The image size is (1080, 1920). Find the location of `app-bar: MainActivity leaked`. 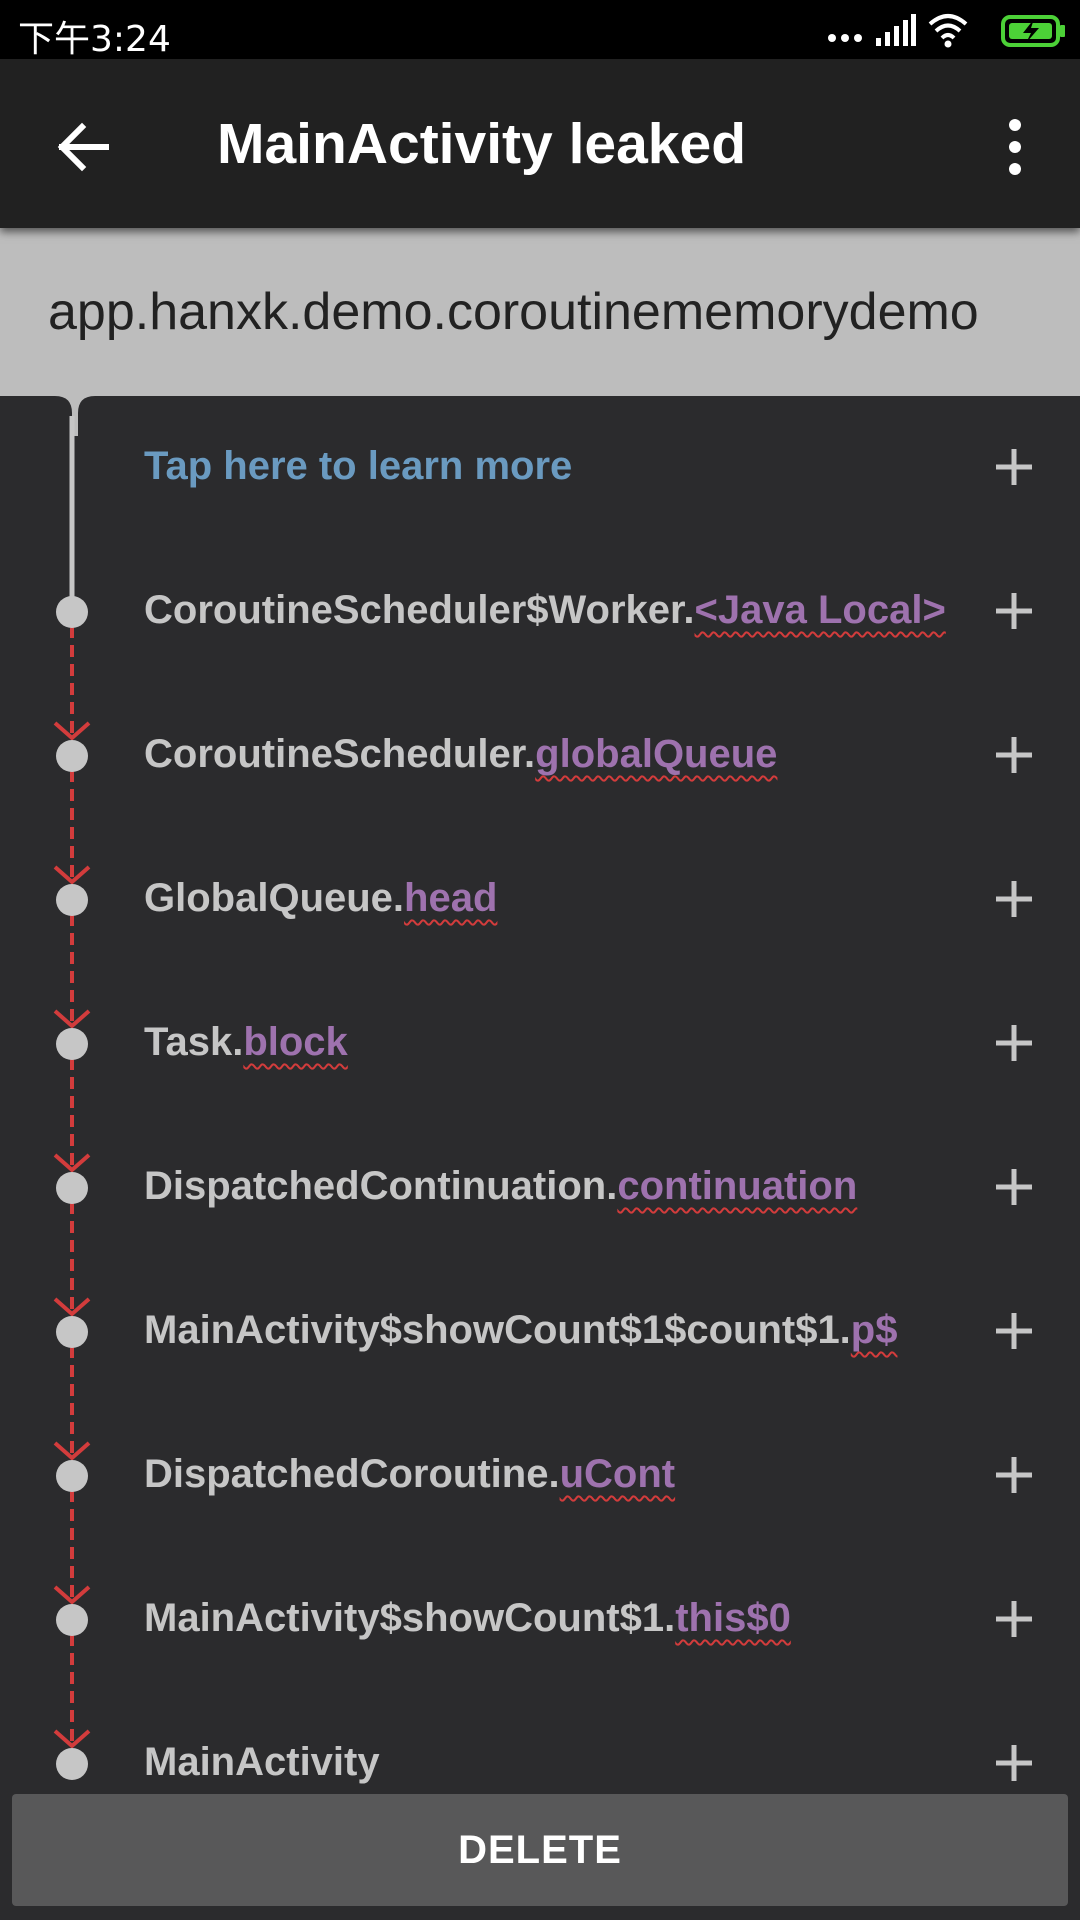

app-bar: MainActivity leaked is located at coordinates (540, 143).